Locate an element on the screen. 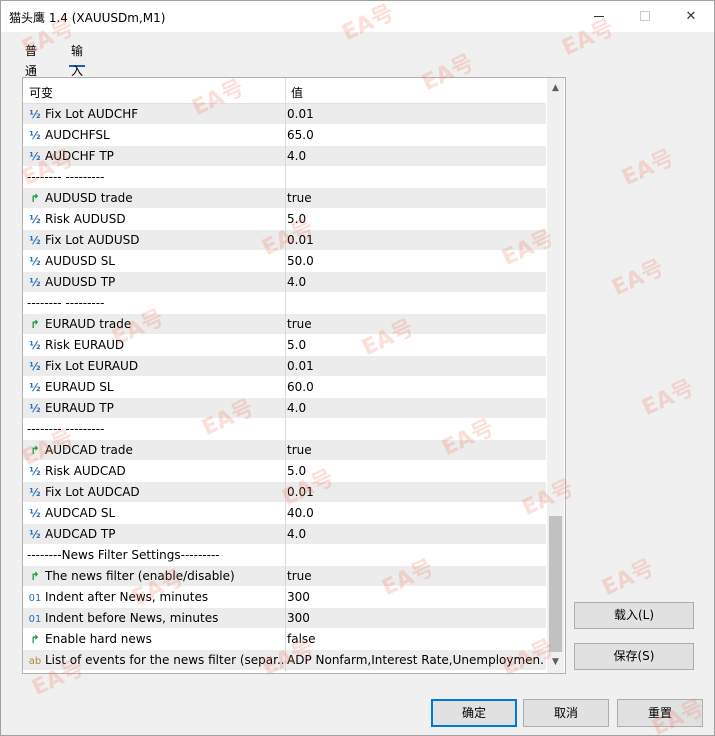 The height and width of the screenshot is (736, 715). table-row: ½ AUDUSD SL 50.0 is located at coordinates (284, 261).